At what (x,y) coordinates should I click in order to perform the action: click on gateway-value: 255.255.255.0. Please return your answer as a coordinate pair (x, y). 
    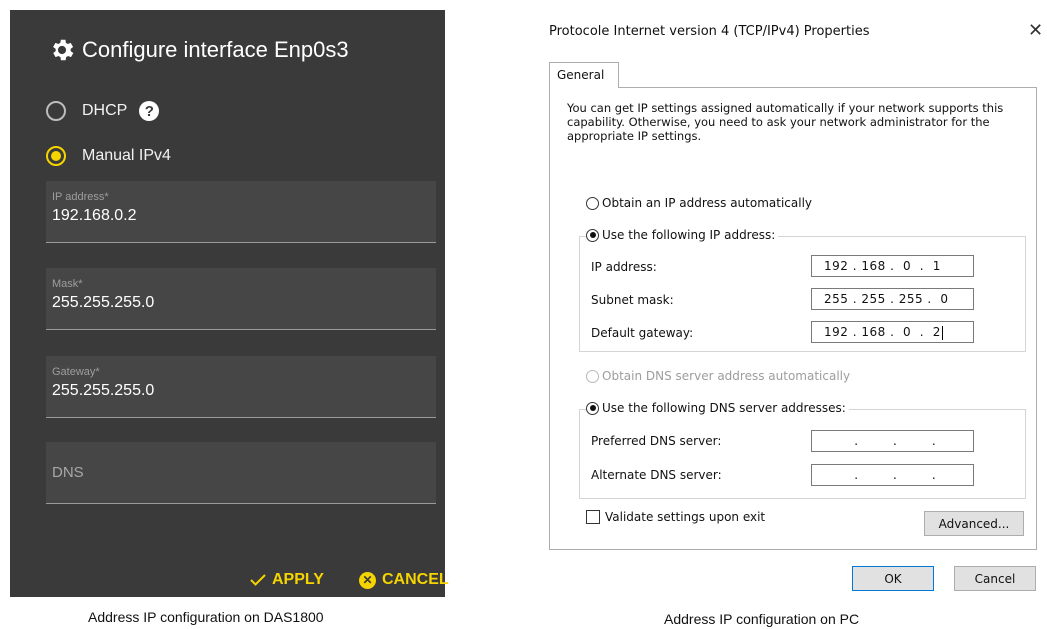
    Looking at the image, I should click on (103, 391).